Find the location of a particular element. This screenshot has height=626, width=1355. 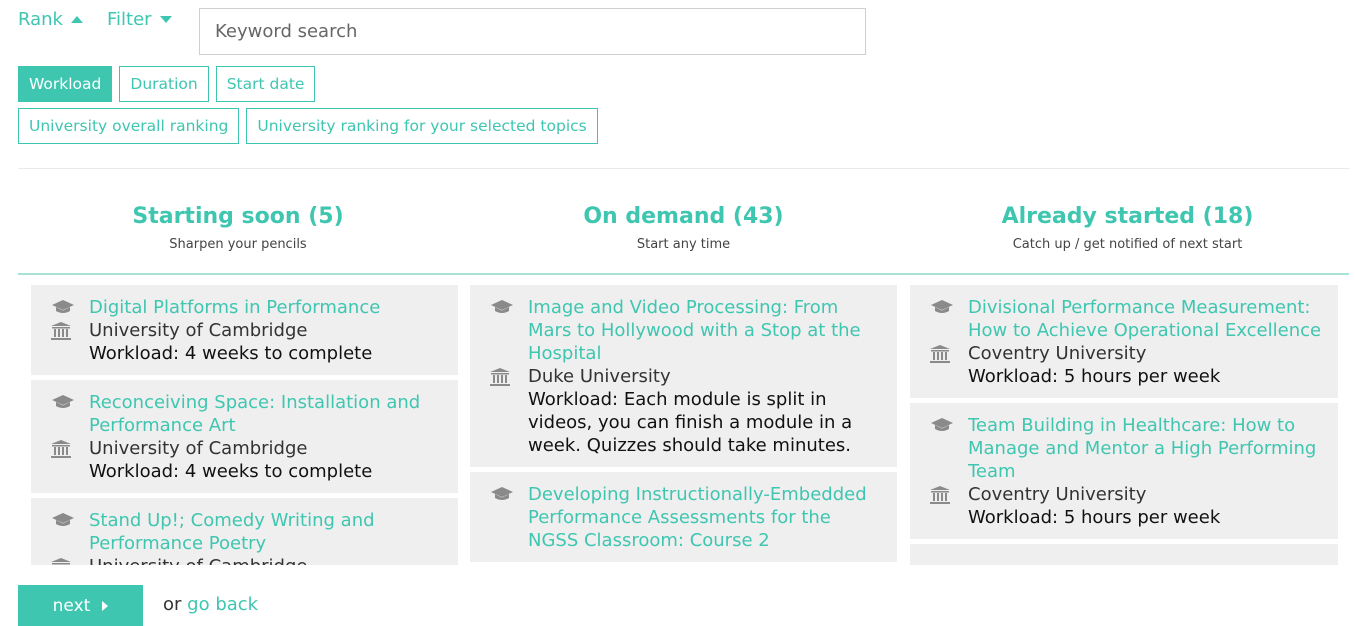

column-title: On demand (43) is located at coordinates (683, 216).